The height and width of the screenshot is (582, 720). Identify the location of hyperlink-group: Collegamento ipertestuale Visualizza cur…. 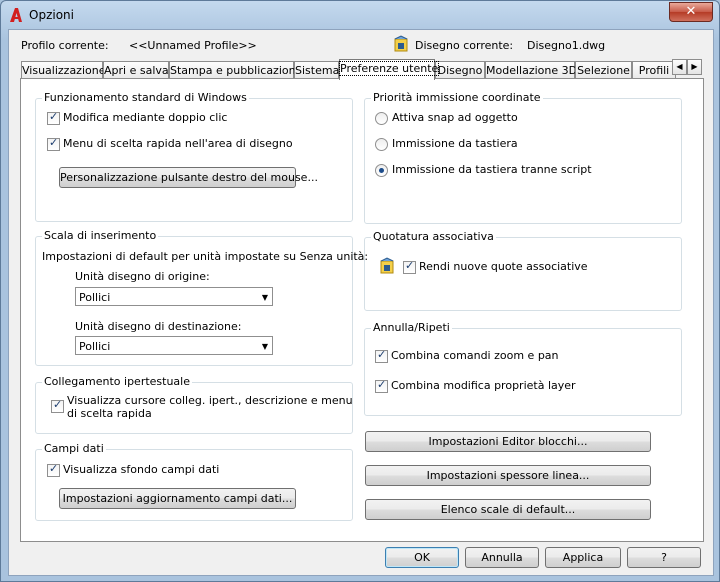
(194, 404).